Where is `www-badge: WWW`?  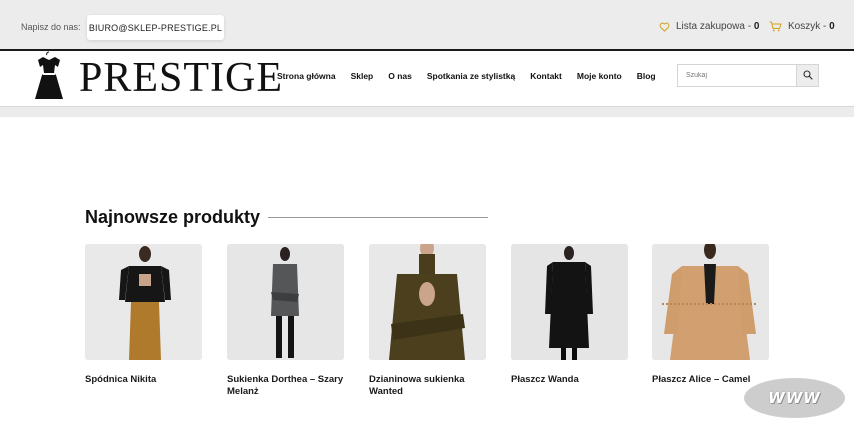
www-badge: WWW is located at coordinates (794, 398).